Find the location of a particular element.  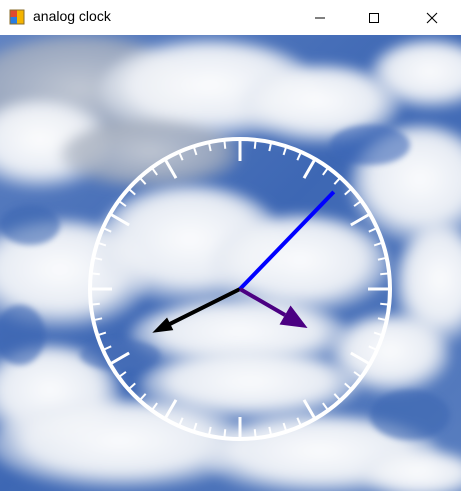

minimize-icon is located at coordinates (320, 17).